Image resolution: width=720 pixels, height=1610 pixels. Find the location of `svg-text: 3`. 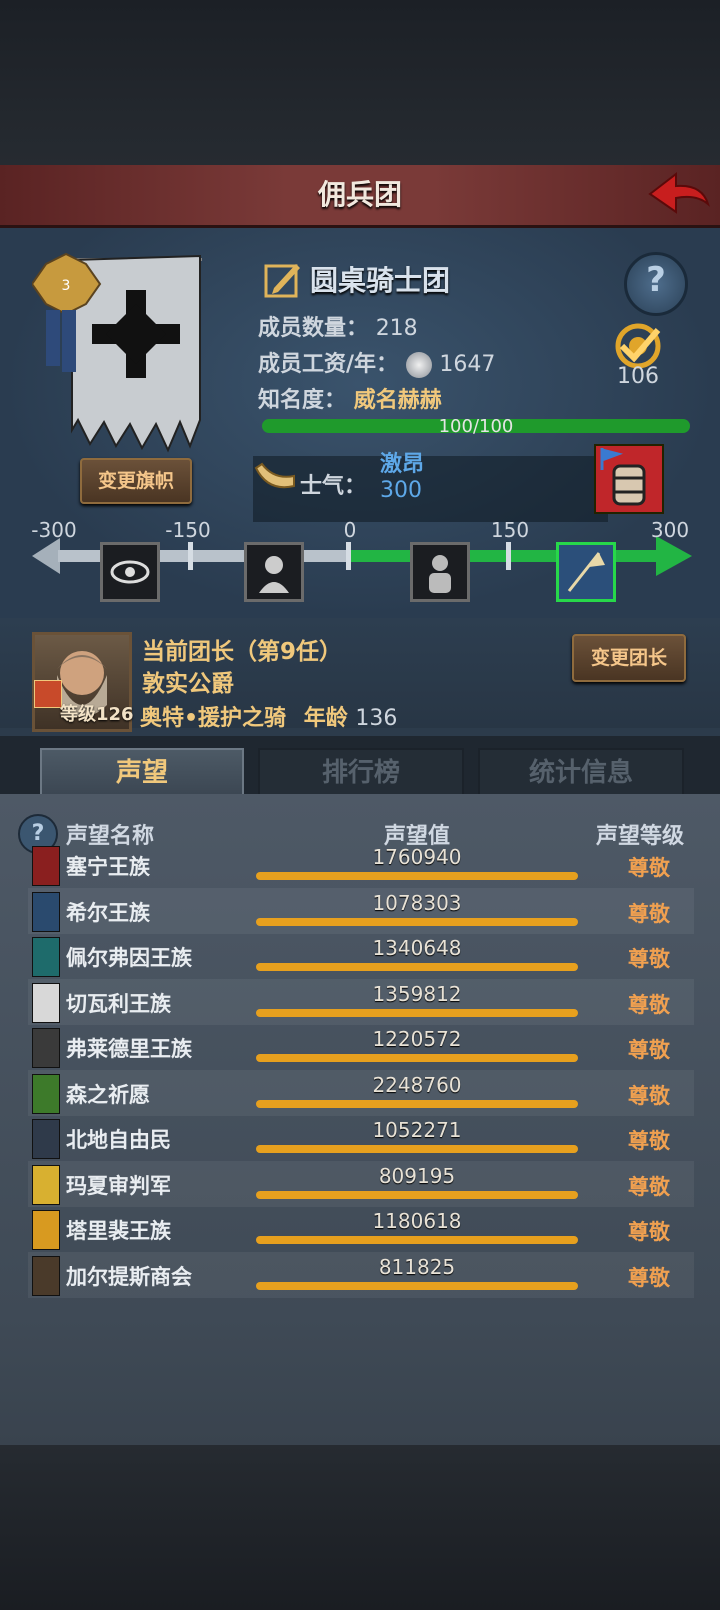

svg-text: 3 is located at coordinates (66, 286).